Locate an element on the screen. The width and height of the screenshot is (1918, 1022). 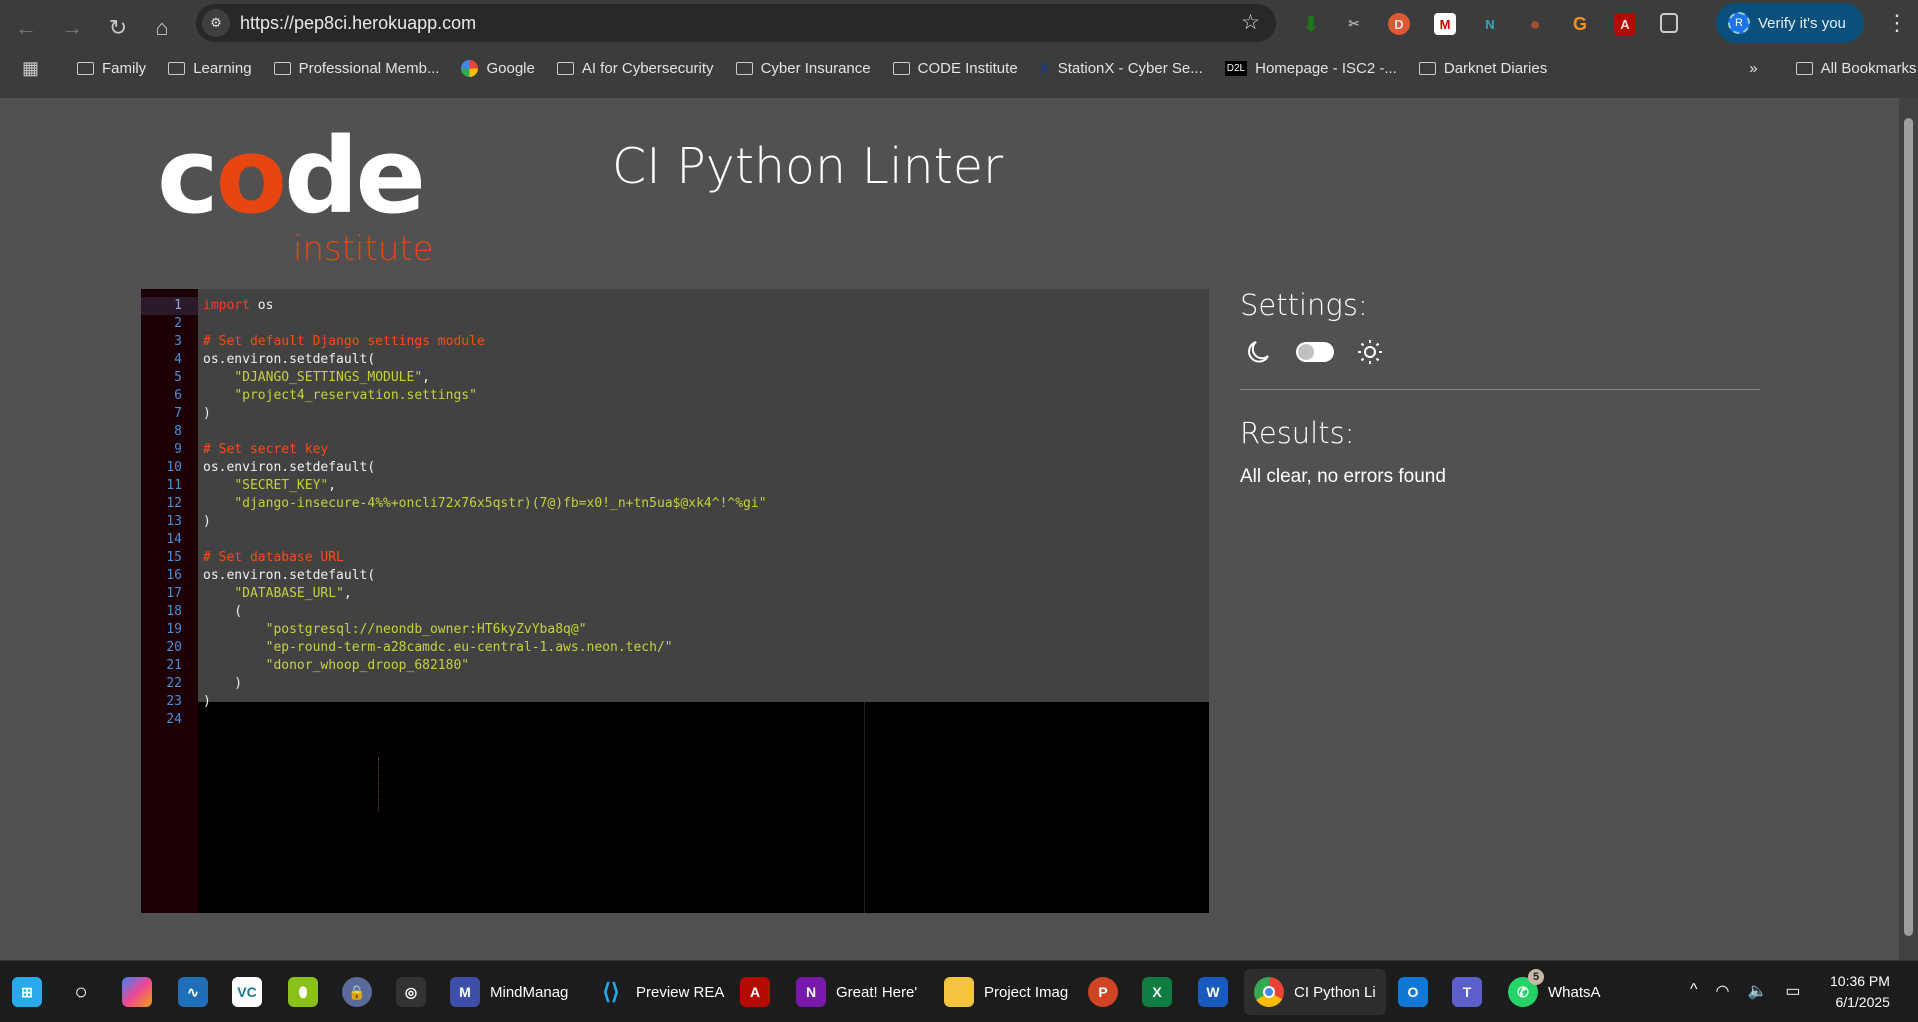
bookmark-code-institute: CODE Institute is located at coordinates (955, 68).